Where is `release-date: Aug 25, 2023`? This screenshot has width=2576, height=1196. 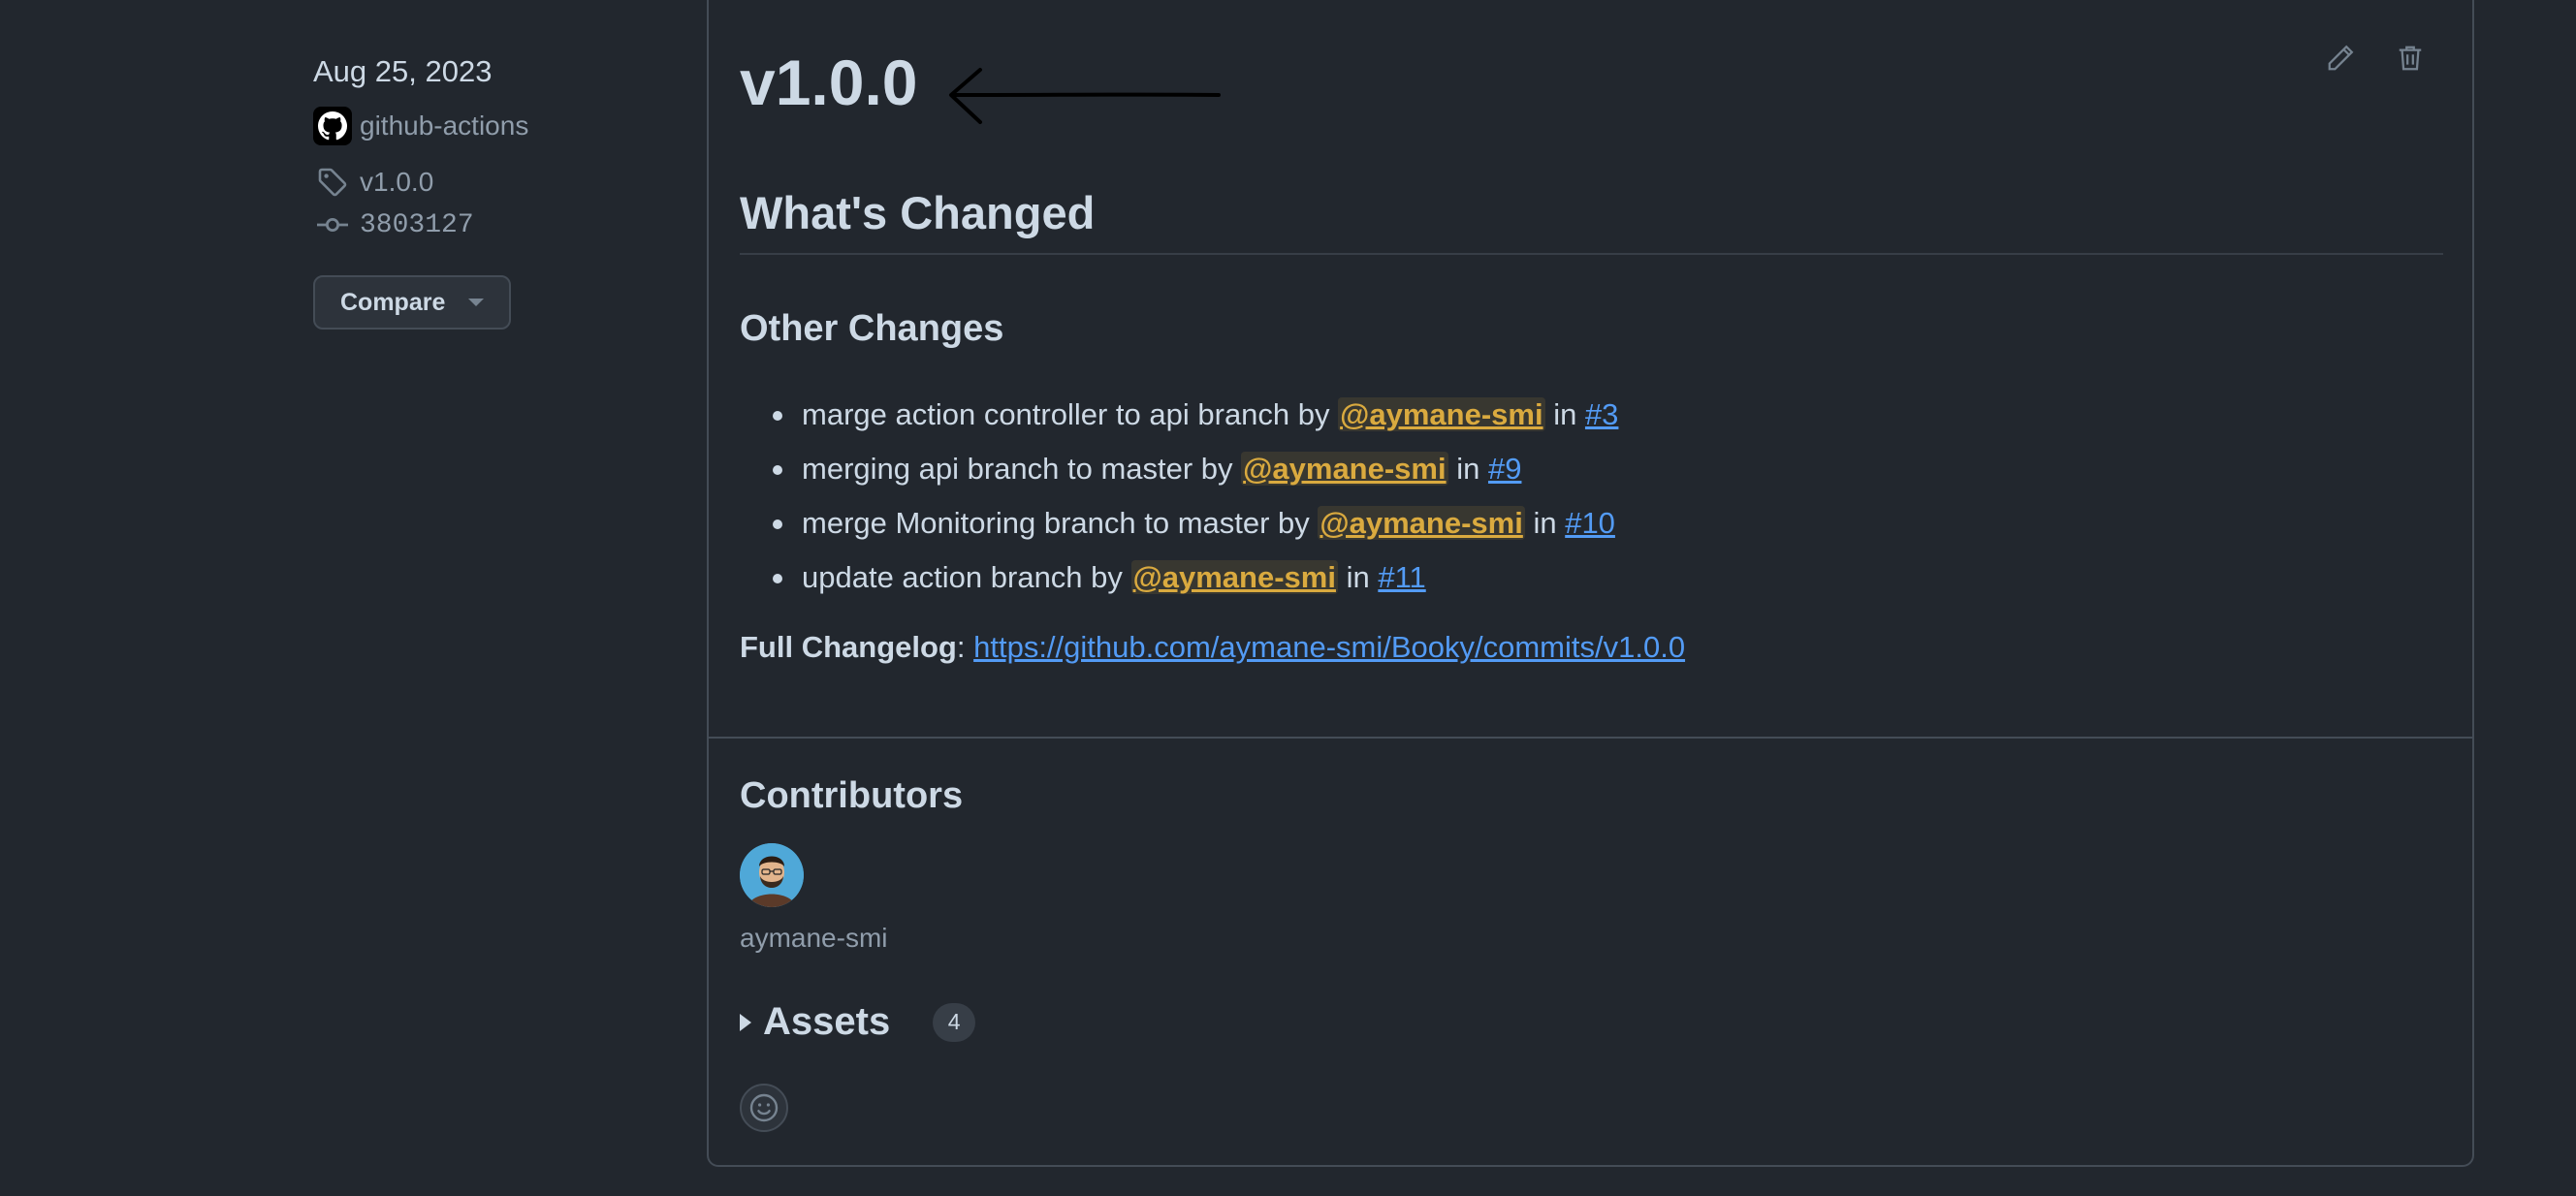
release-date: Aug 25, 2023 is located at coordinates (403, 71).